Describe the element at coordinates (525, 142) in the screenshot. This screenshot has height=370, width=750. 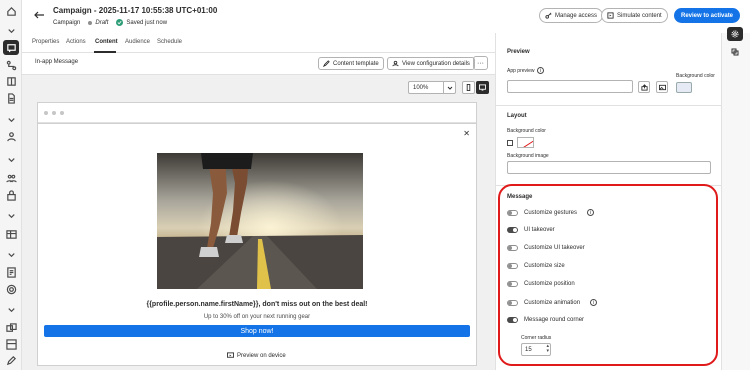
I see `bg-color-none-swatch` at that location.